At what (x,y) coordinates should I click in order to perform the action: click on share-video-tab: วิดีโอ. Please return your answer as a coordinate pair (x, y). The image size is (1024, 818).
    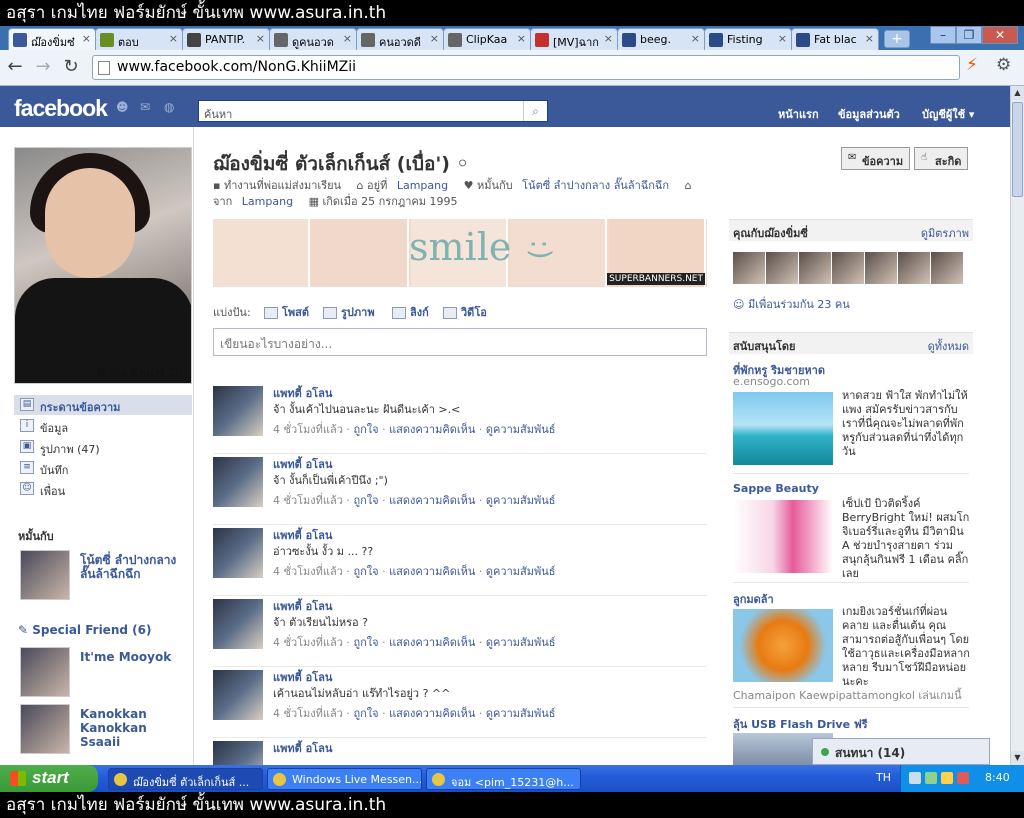
    Looking at the image, I should click on (465, 312).